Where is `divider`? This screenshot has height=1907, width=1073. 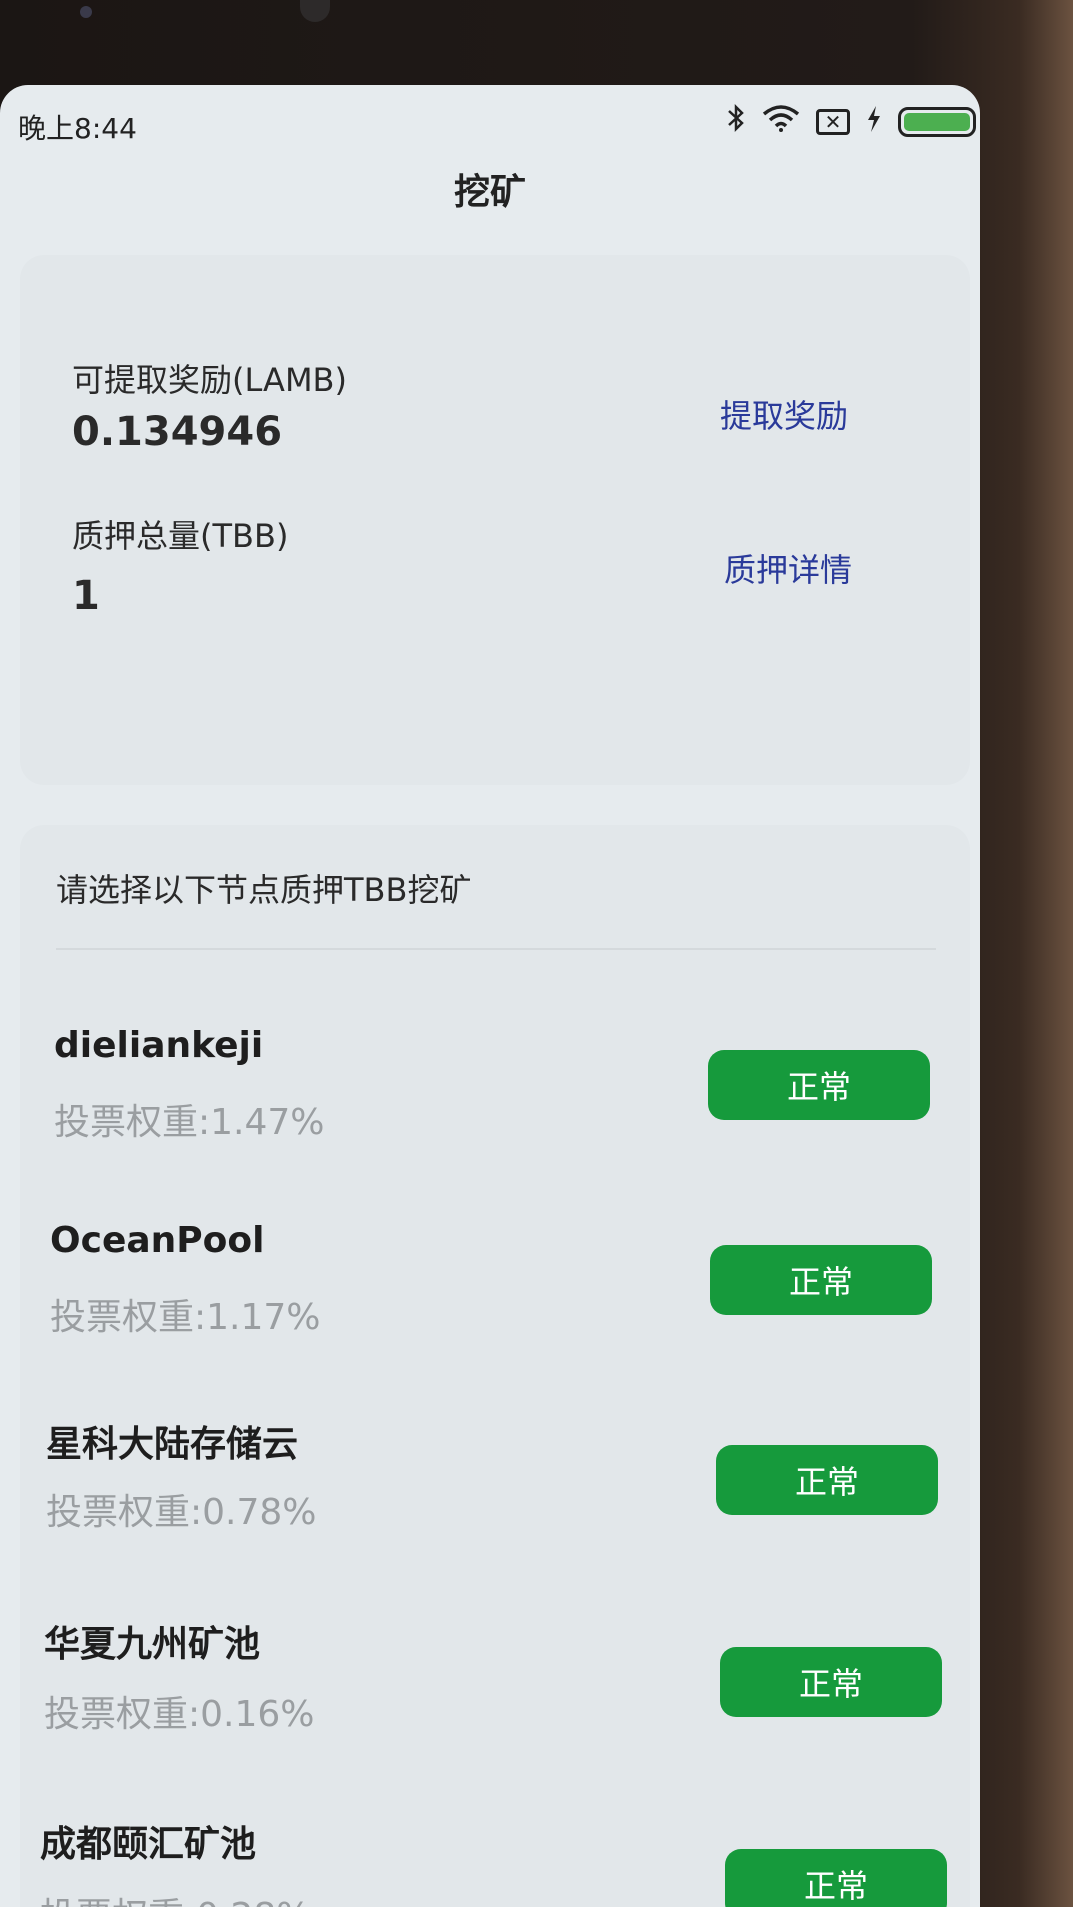 divider is located at coordinates (496, 949).